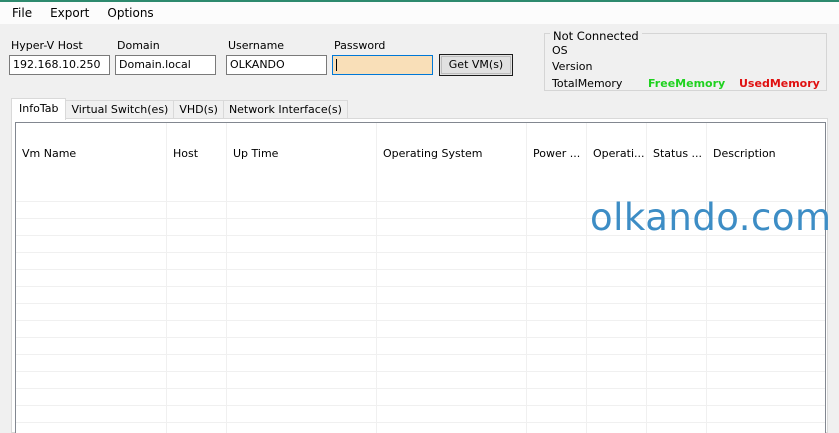 This screenshot has width=839, height=433. What do you see at coordinates (687, 83) in the screenshot?
I see `free-memory-label: FreeMemory` at bounding box center [687, 83].